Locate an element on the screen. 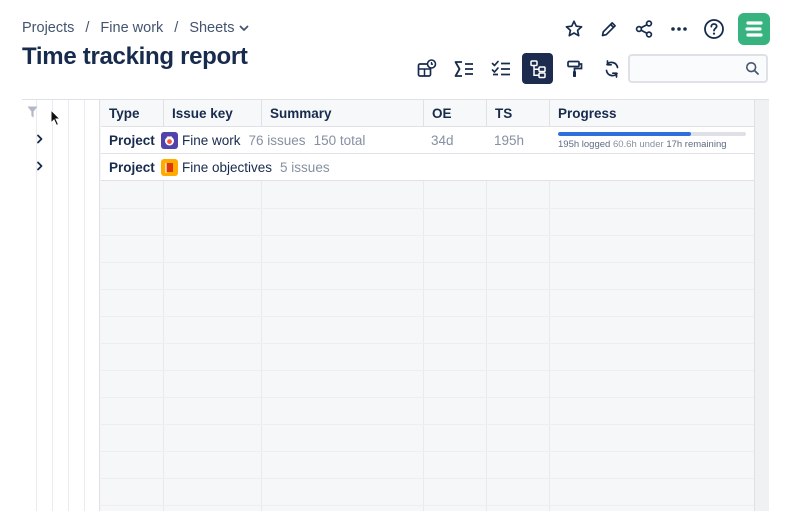  search-field is located at coordinates (698, 68).